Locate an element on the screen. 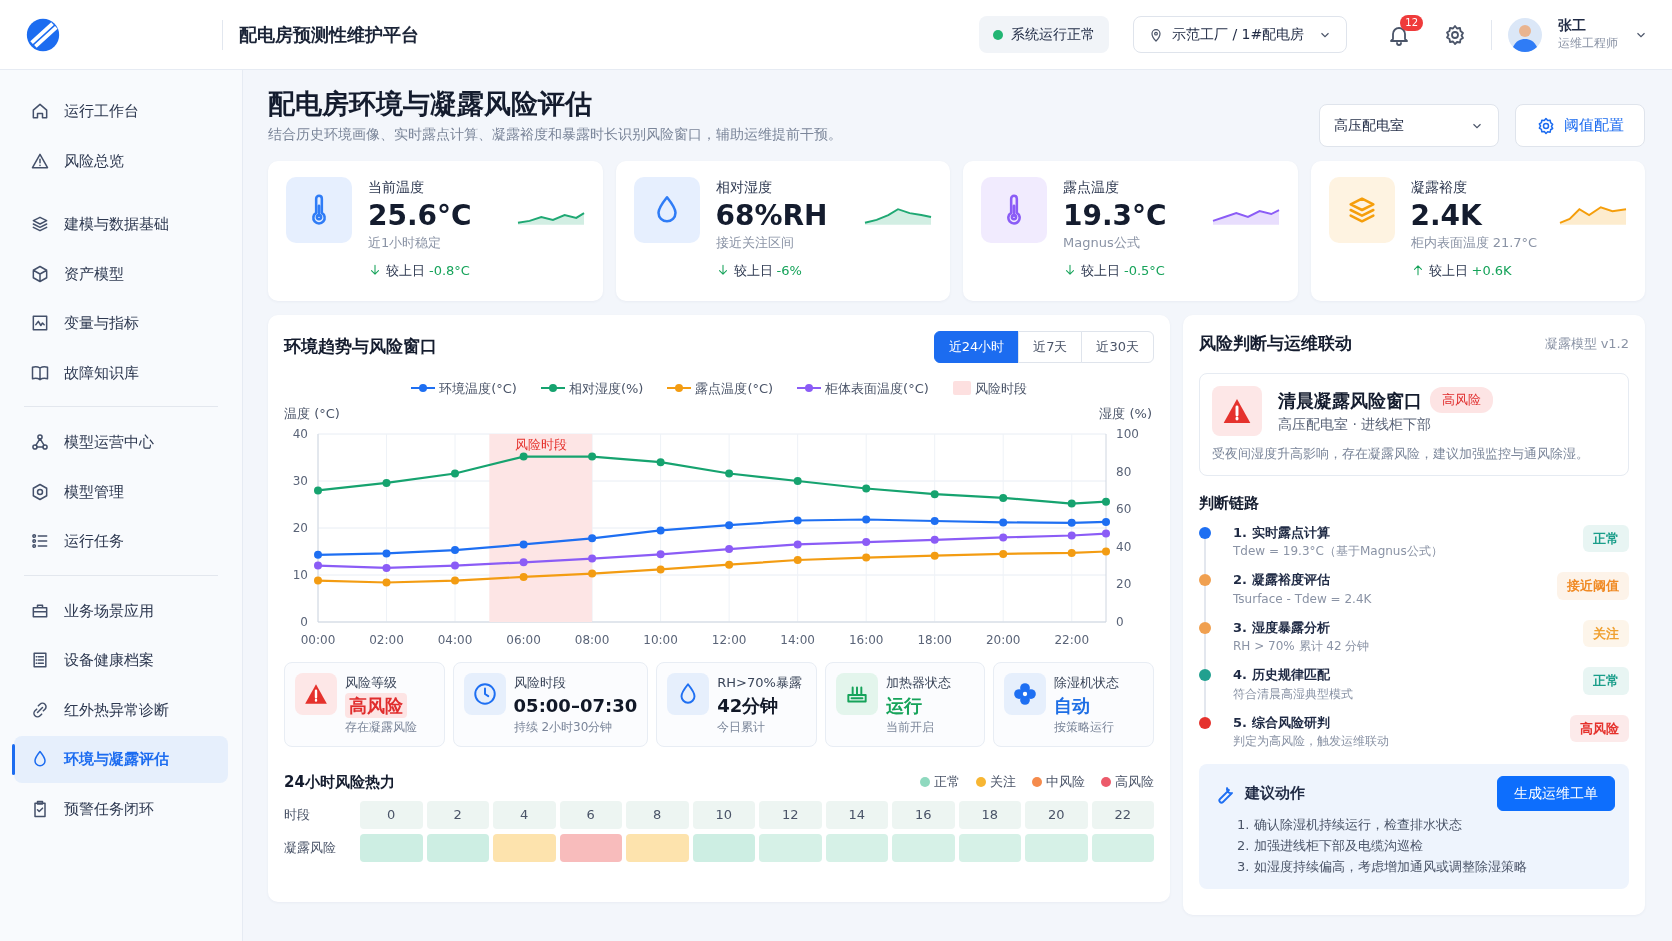 The height and width of the screenshot is (941, 1672). action-item: 1. 确认除湿机持续运行，检查排水状态 is located at coordinates (1350, 825).